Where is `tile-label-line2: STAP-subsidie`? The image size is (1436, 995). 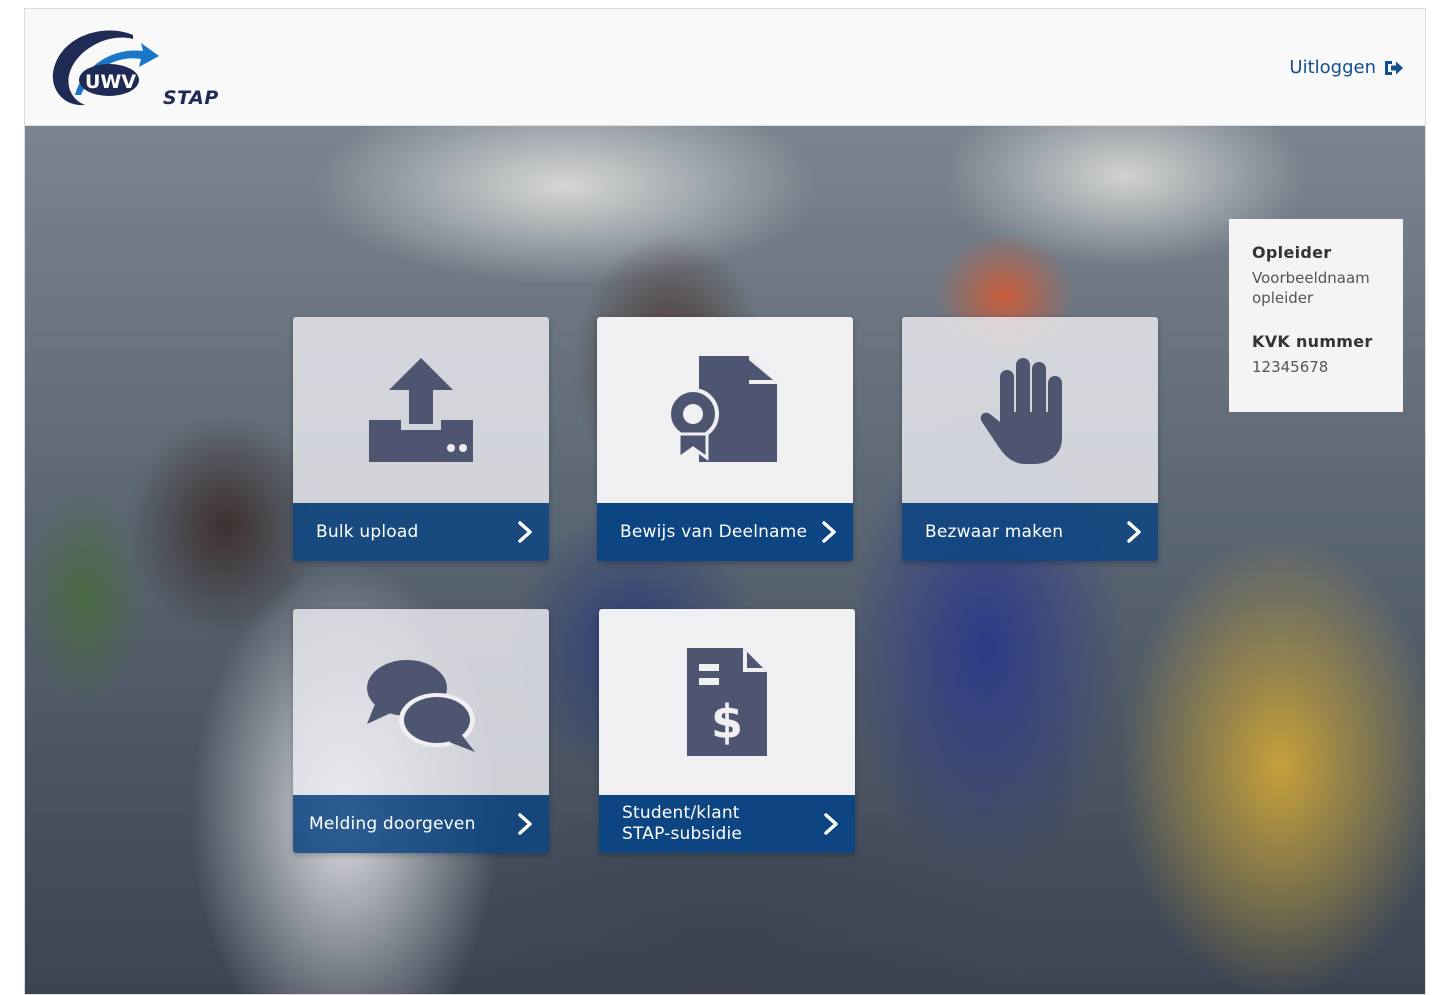 tile-label-line2: STAP-subsidie is located at coordinates (682, 834).